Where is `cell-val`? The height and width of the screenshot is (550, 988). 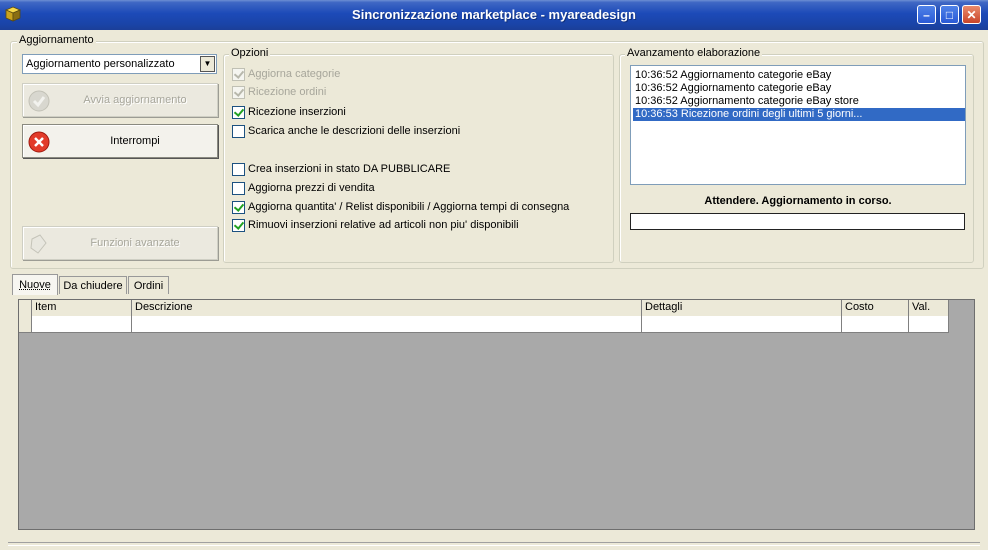 cell-val is located at coordinates (929, 324).